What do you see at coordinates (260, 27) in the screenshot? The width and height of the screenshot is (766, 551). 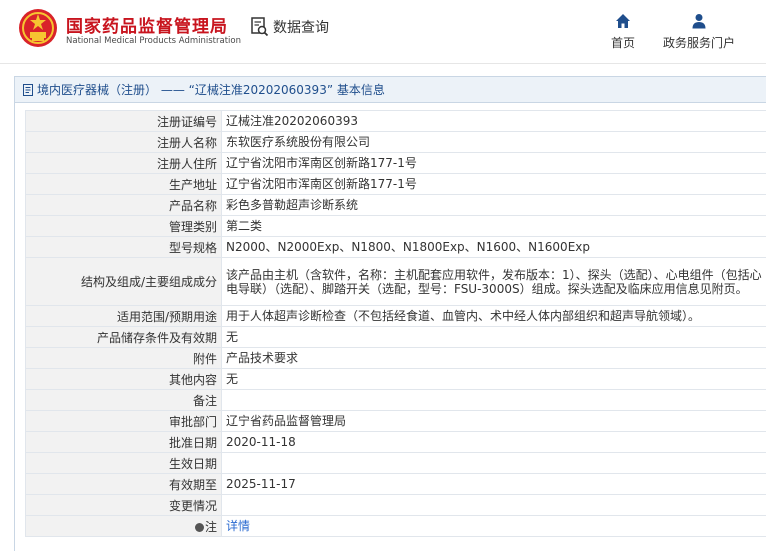 I see `document-search-icon` at bounding box center [260, 27].